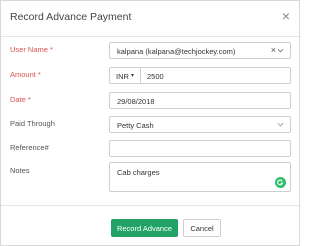 The image size is (320, 246). Describe the element at coordinates (31, 49) in the screenshot. I see `user-name-label: User Name *` at that location.